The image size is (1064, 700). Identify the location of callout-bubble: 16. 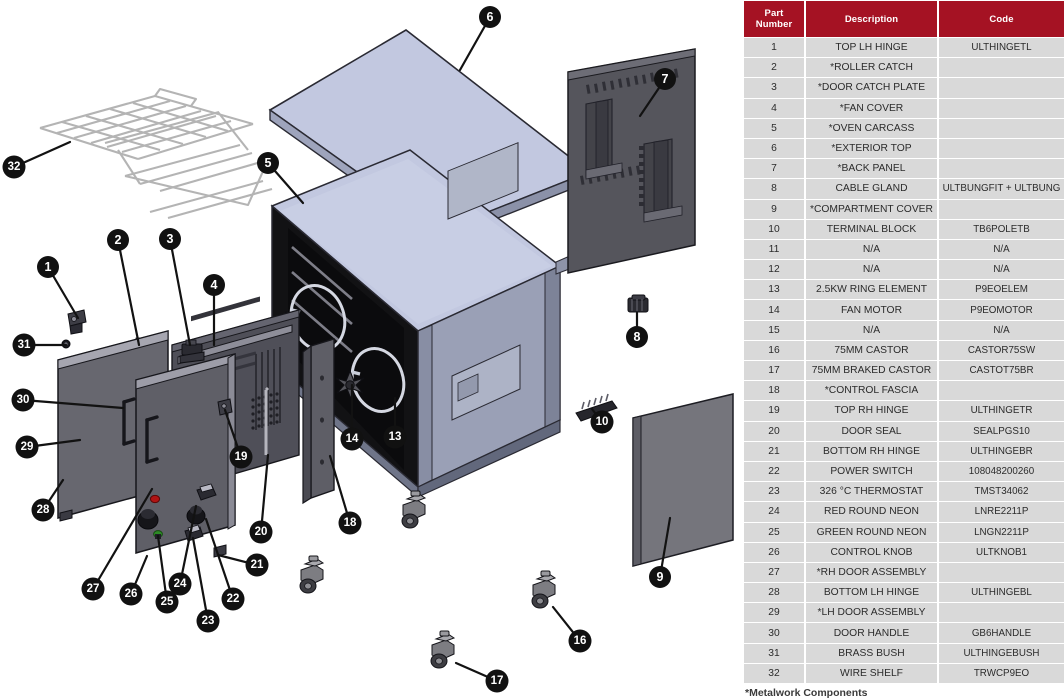
(580, 641).